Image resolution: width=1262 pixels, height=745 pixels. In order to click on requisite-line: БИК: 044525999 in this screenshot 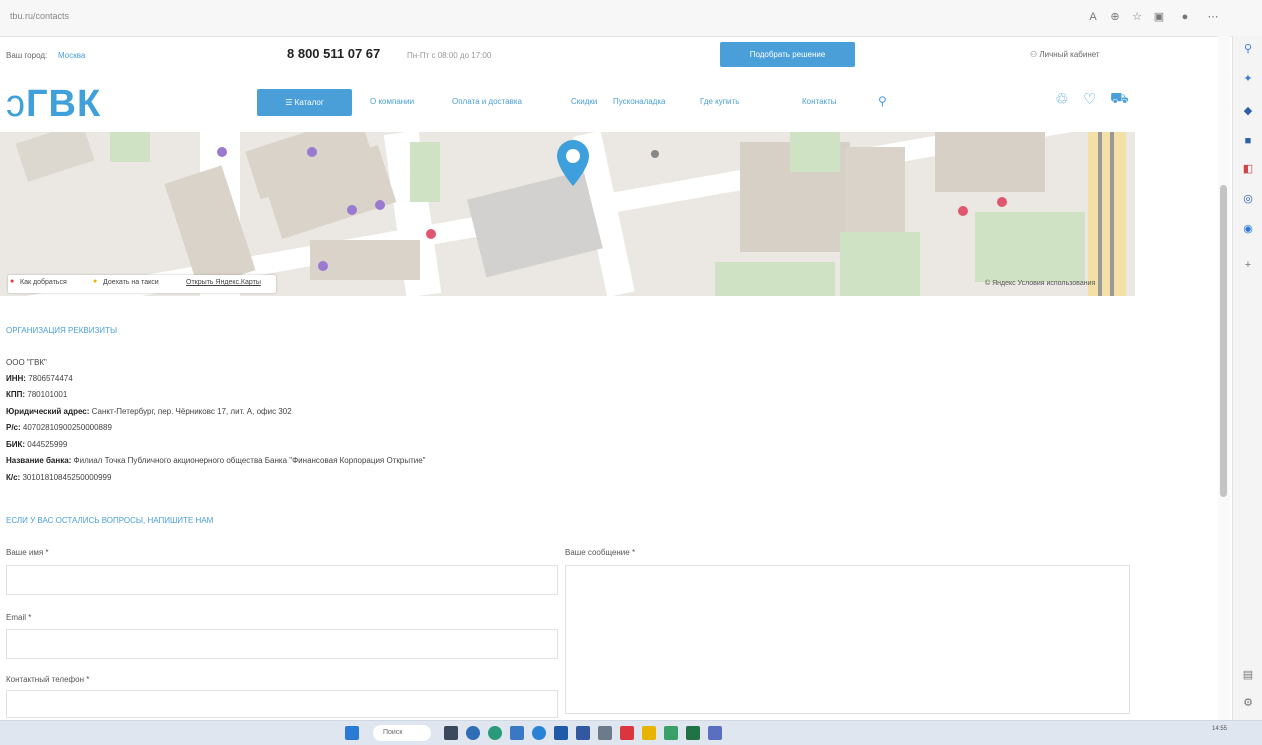, I will do `click(36, 444)`.